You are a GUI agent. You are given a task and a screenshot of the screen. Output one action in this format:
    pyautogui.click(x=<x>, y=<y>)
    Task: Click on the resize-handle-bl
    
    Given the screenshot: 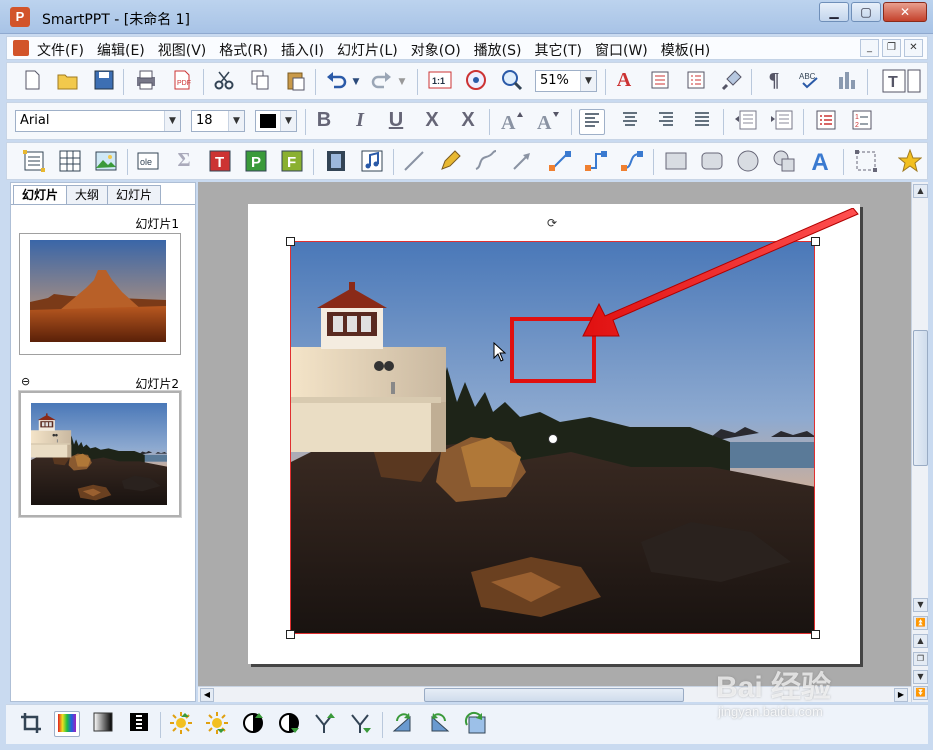 What is the action you would take?
    pyautogui.click(x=290, y=634)
    